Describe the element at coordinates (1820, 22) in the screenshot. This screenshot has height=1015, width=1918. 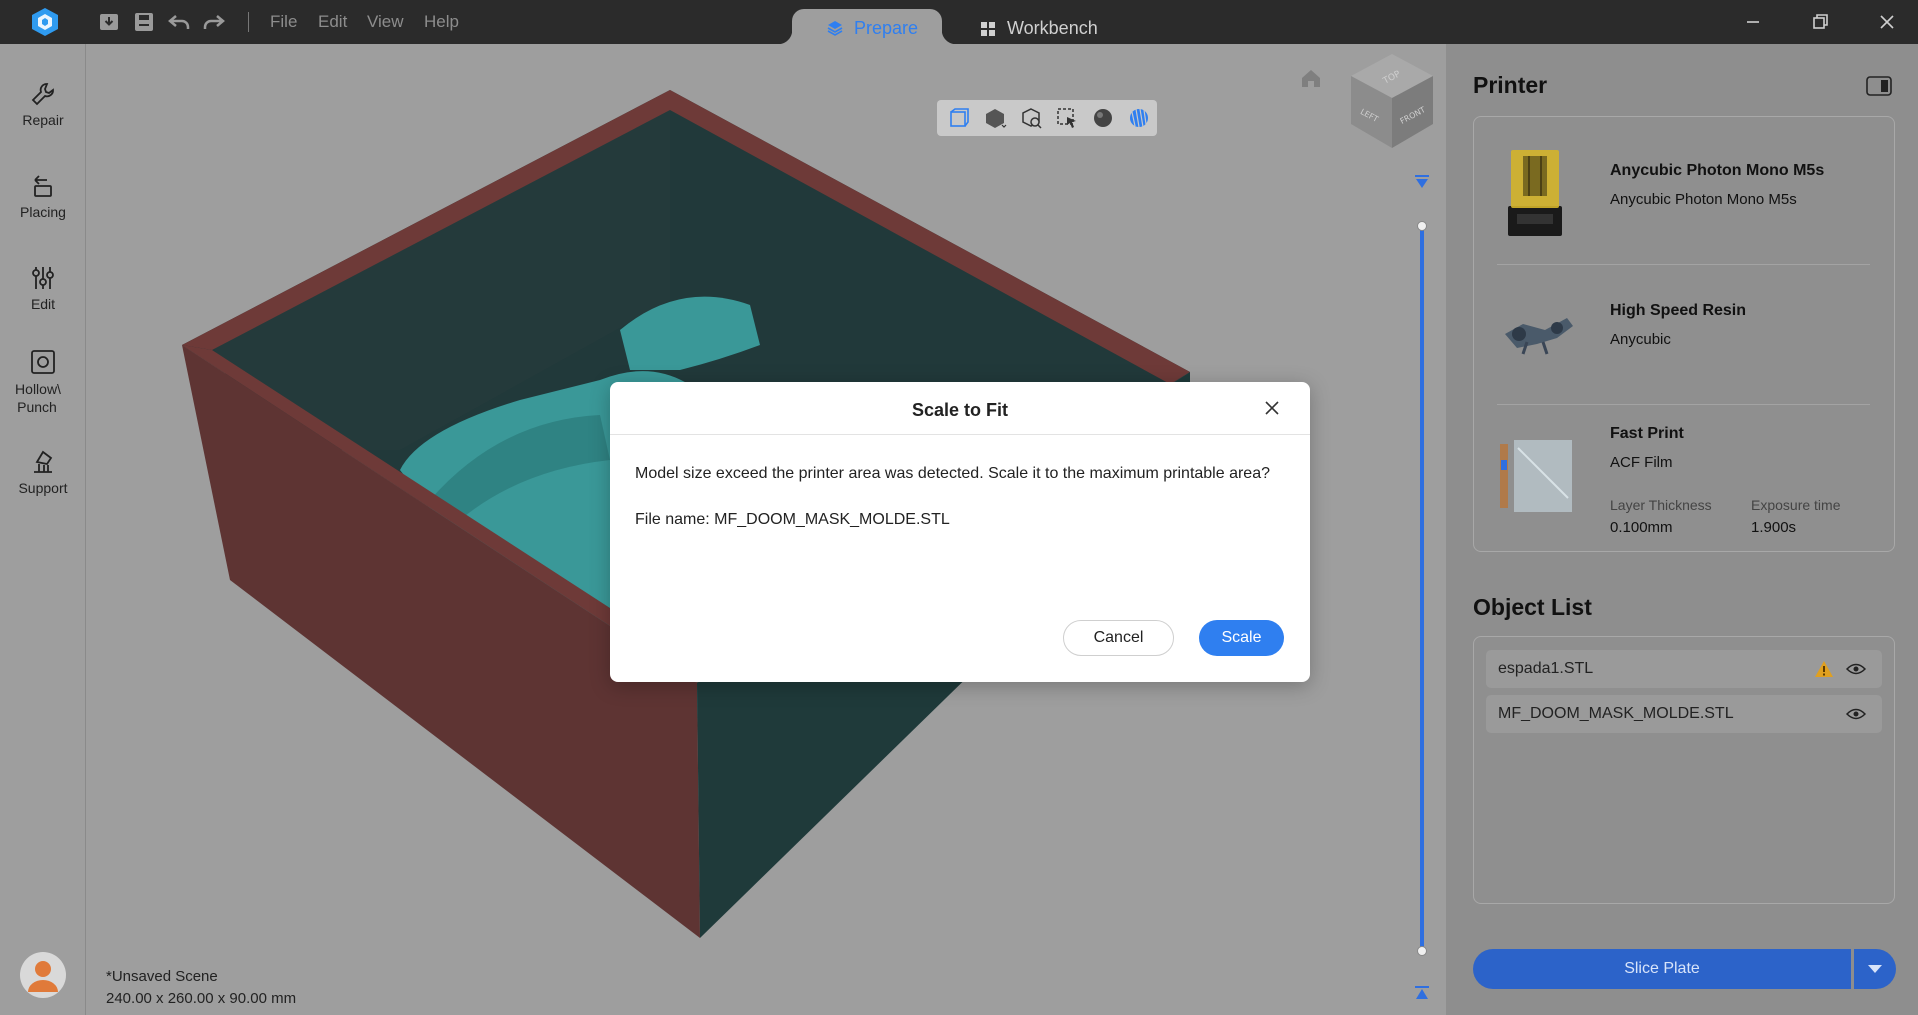
I see `restore-icon` at that location.